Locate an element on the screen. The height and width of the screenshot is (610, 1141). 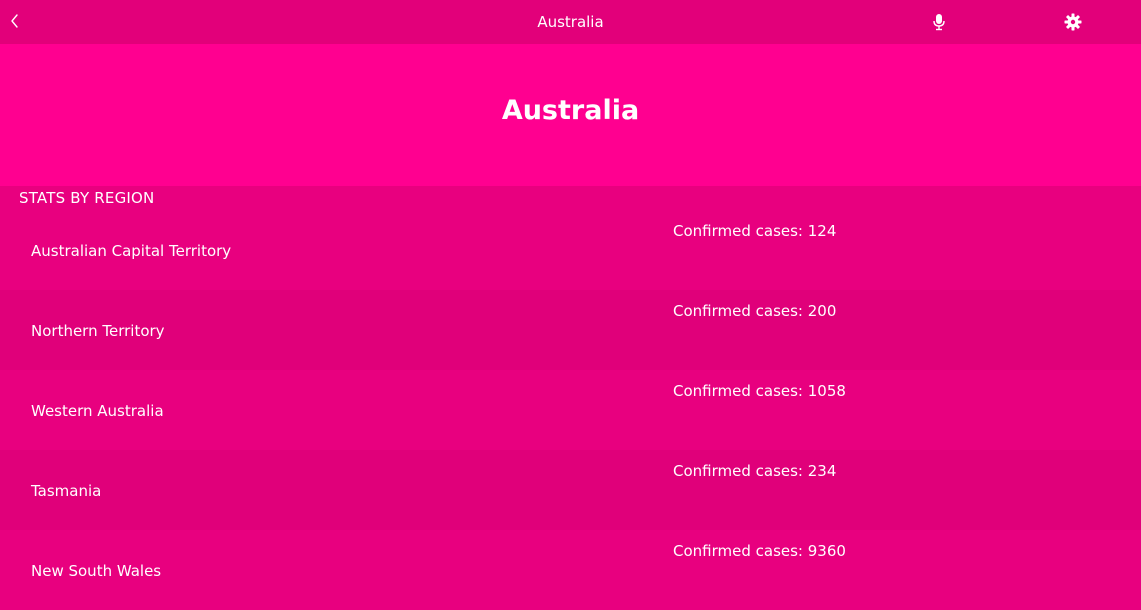
top-bar: Australia is located at coordinates (570, 22).